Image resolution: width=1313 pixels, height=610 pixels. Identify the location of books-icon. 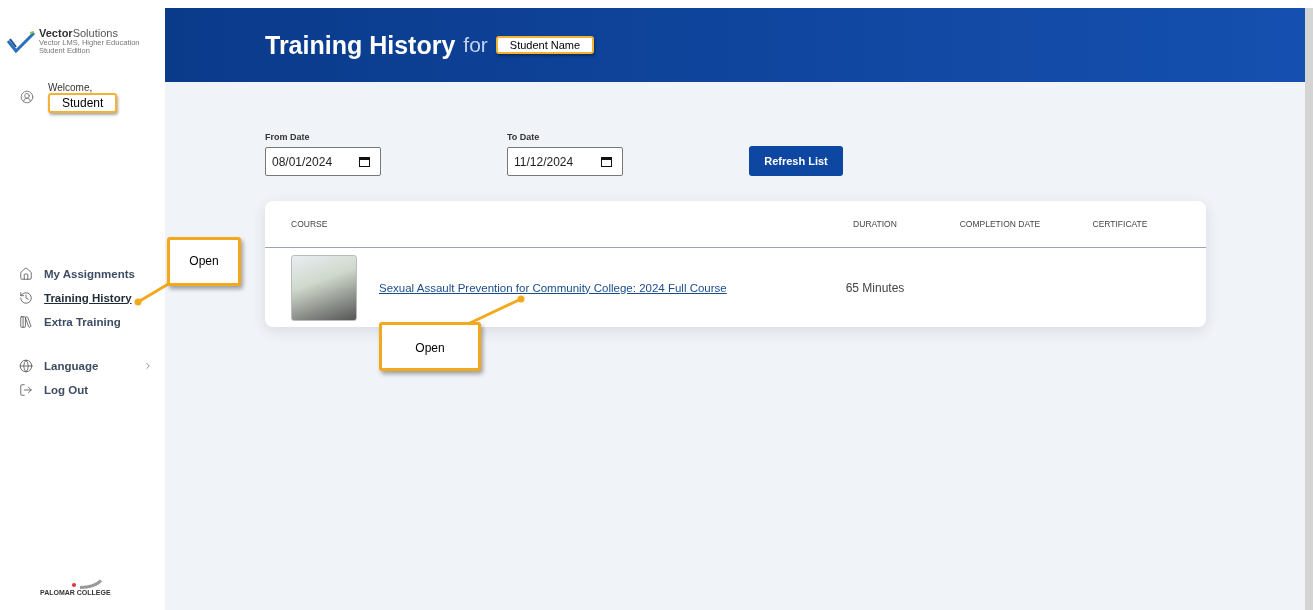
(26, 321).